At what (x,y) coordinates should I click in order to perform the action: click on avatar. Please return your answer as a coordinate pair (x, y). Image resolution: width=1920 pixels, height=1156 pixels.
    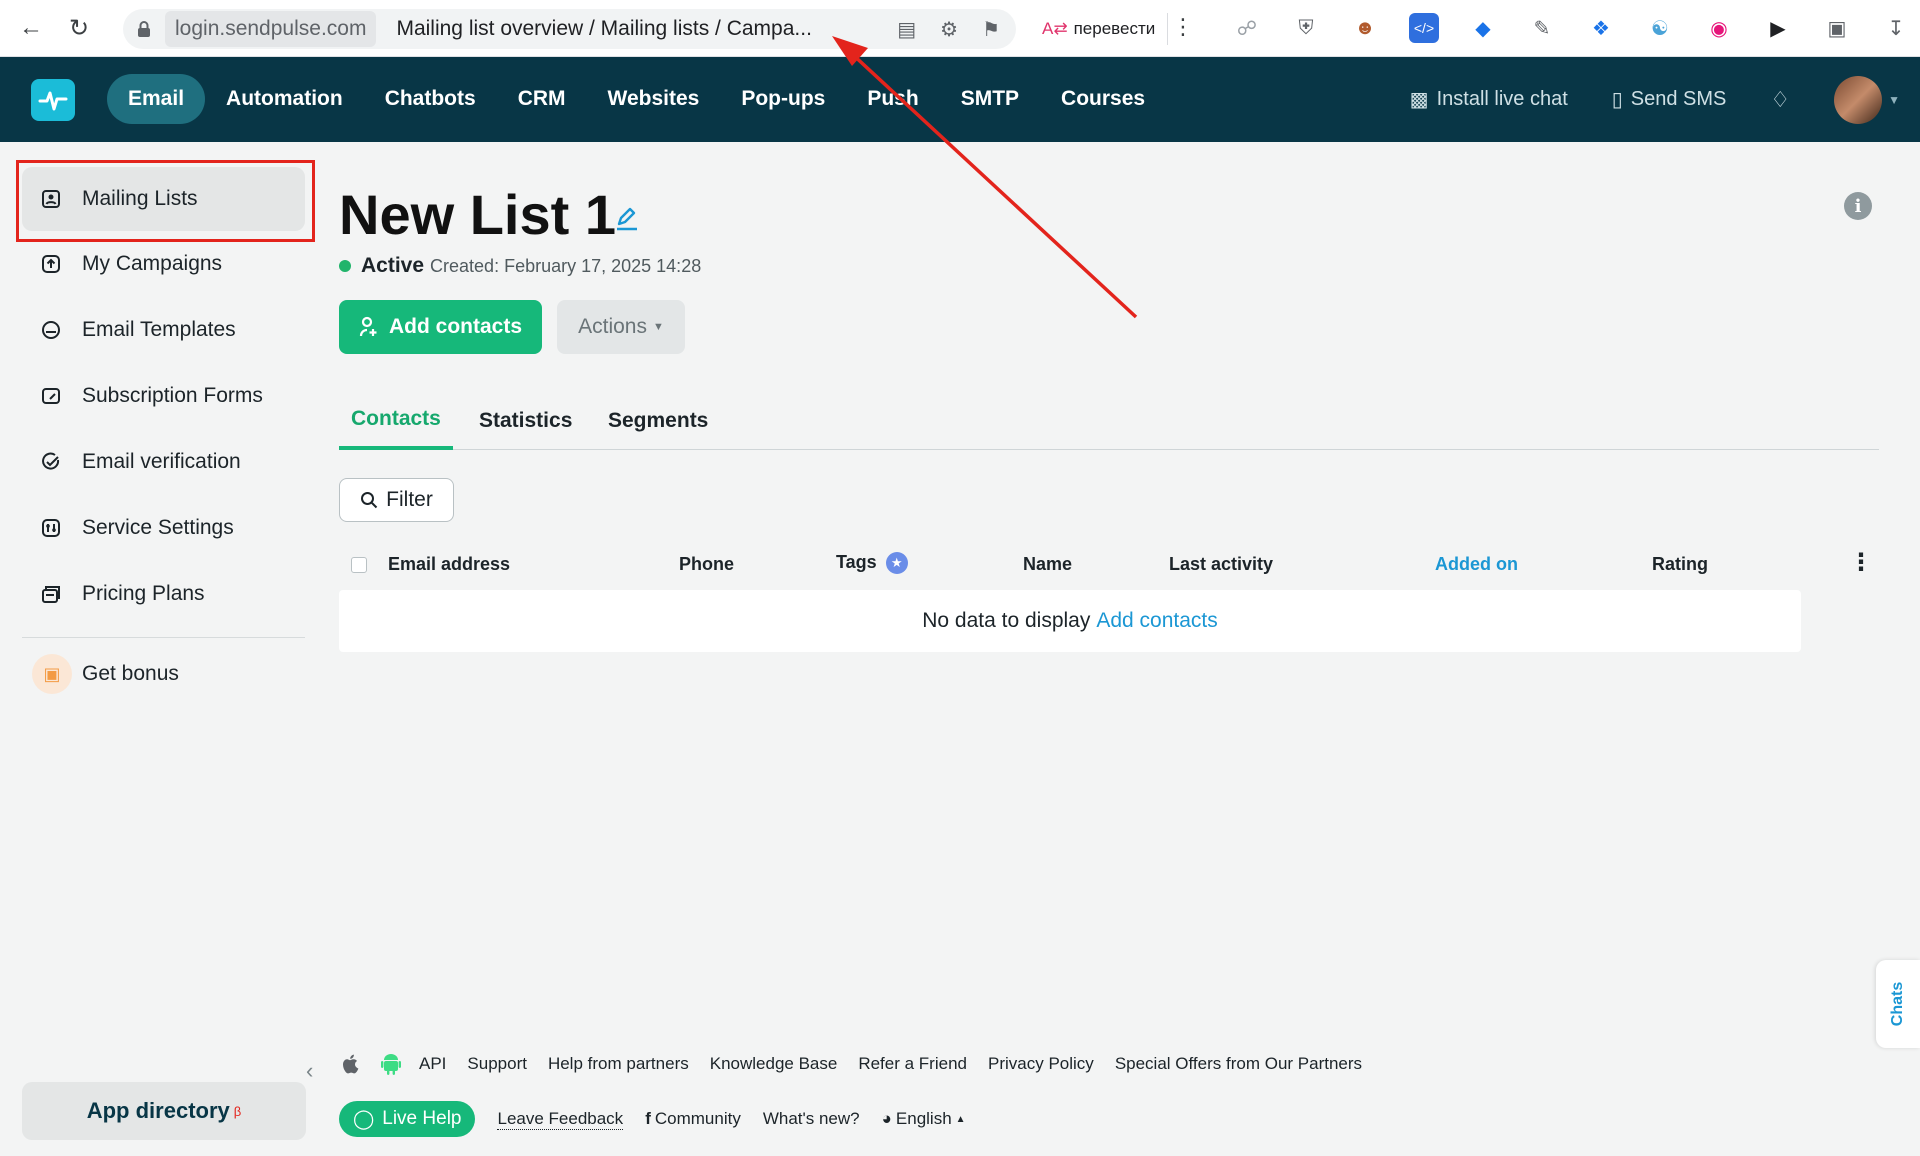
    Looking at the image, I should click on (1858, 99).